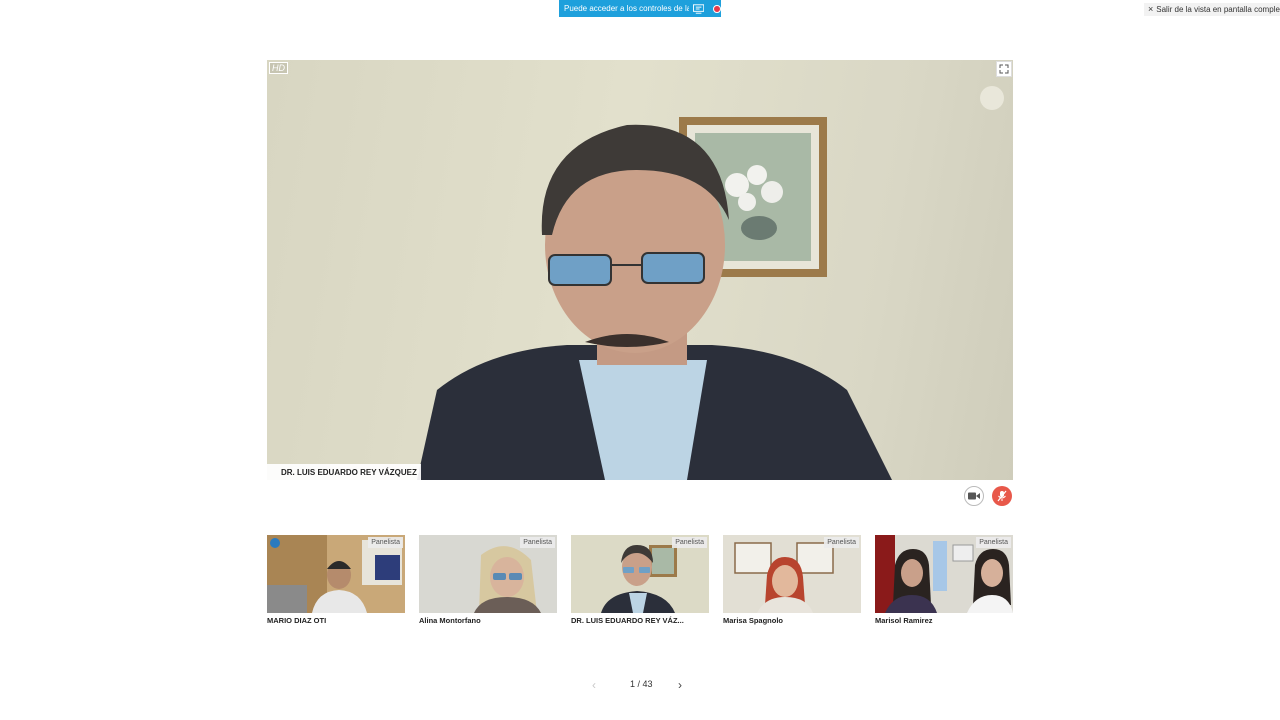  Describe the element at coordinates (717, 8) in the screenshot. I see `record-dot-icon` at that location.